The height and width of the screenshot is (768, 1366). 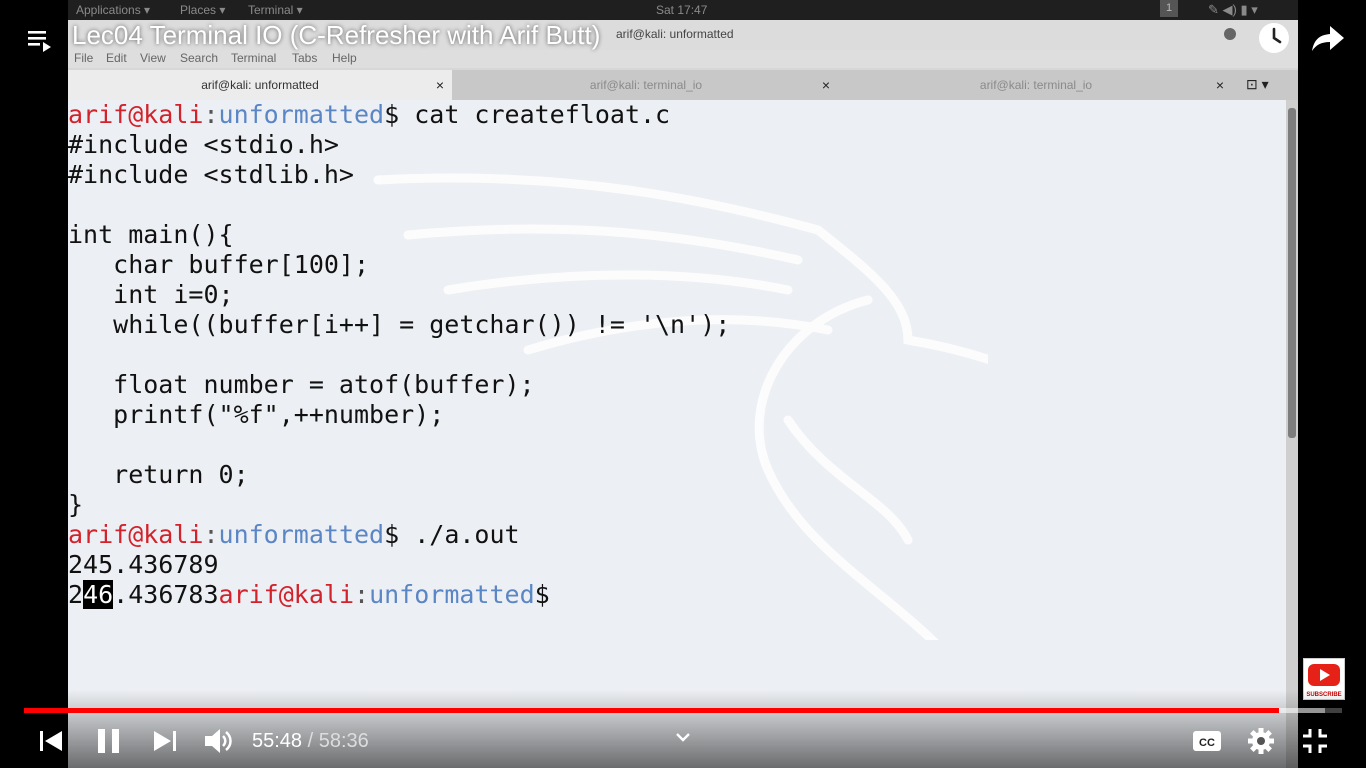 What do you see at coordinates (1169, 8) in the screenshot?
I see `workspace-indicator: 1` at bounding box center [1169, 8].